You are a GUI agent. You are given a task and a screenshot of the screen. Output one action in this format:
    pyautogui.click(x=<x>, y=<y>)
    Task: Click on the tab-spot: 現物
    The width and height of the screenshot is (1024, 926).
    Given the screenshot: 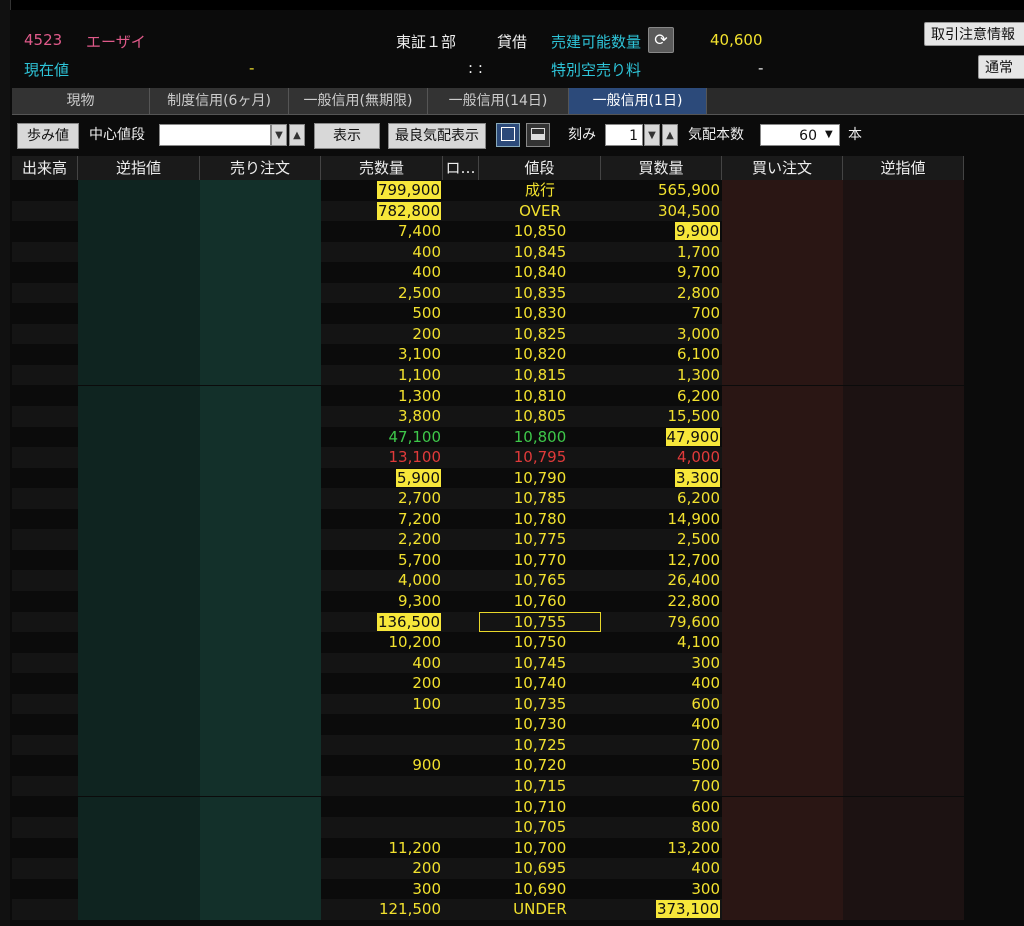 What is the action you would take?
    pyautogui.click(x=81, y=101)
    